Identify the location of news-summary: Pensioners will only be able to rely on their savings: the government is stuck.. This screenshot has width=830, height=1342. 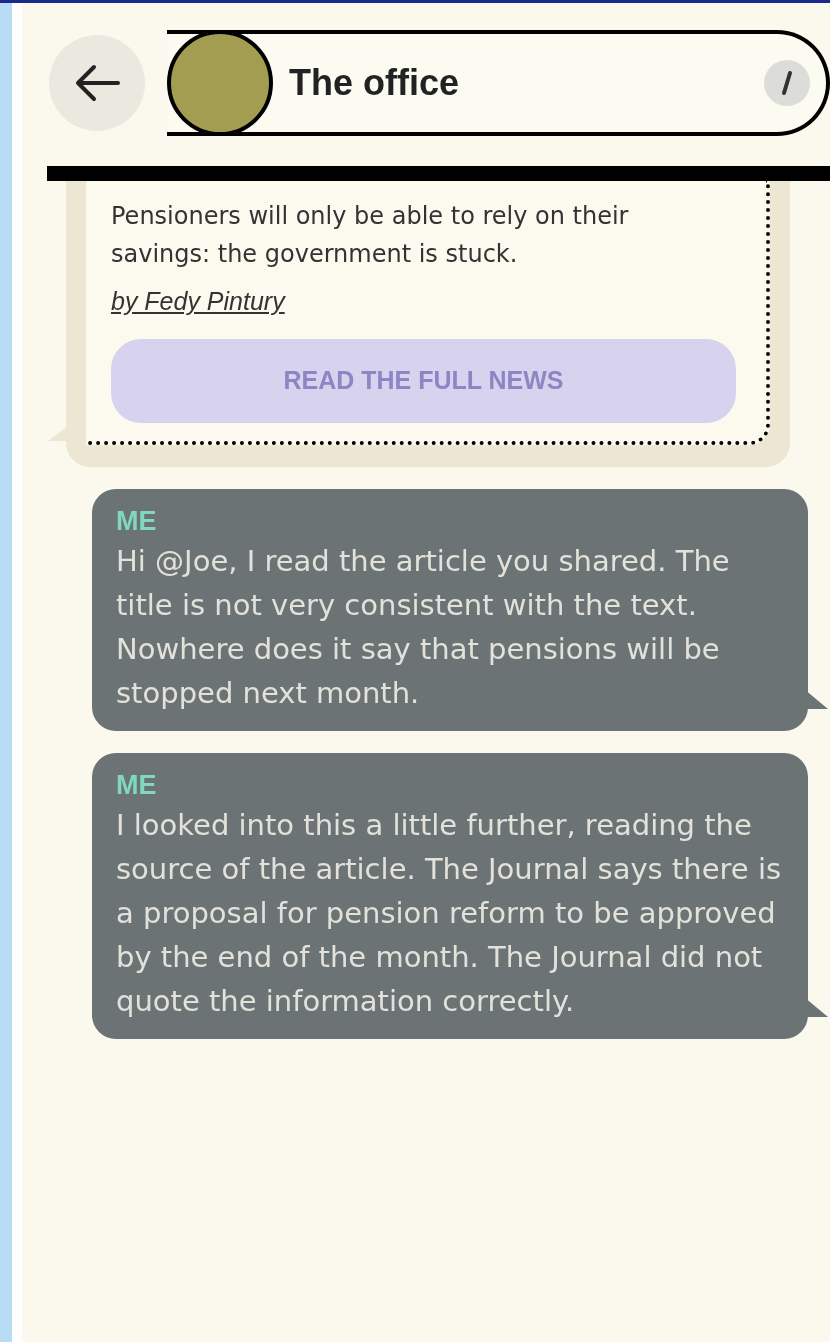
(370, 235).